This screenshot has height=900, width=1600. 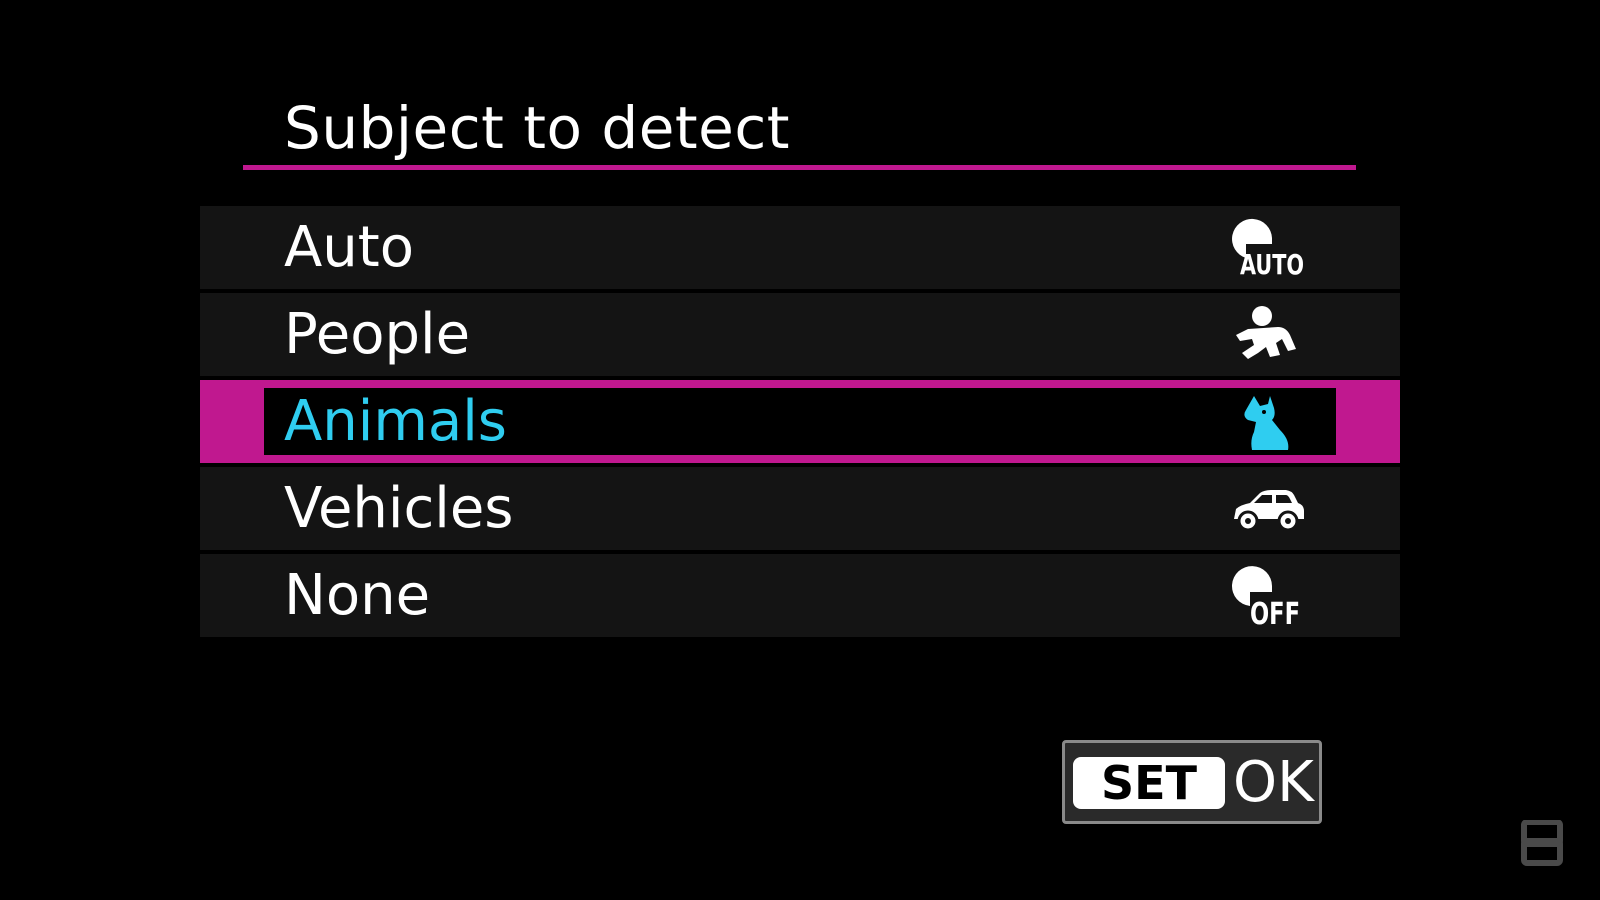 I want to click on menu-item-label: People, so click(x=377, y=334).